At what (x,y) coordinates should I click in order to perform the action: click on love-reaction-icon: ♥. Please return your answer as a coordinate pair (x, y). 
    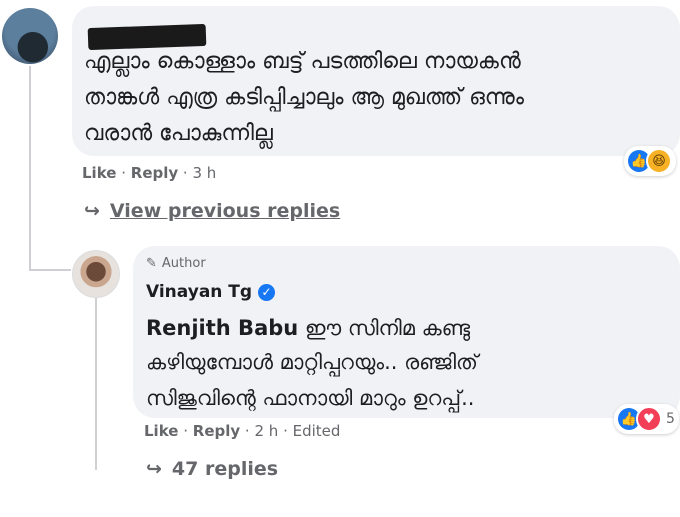
    Looking at the image, I should click on (649, 419).